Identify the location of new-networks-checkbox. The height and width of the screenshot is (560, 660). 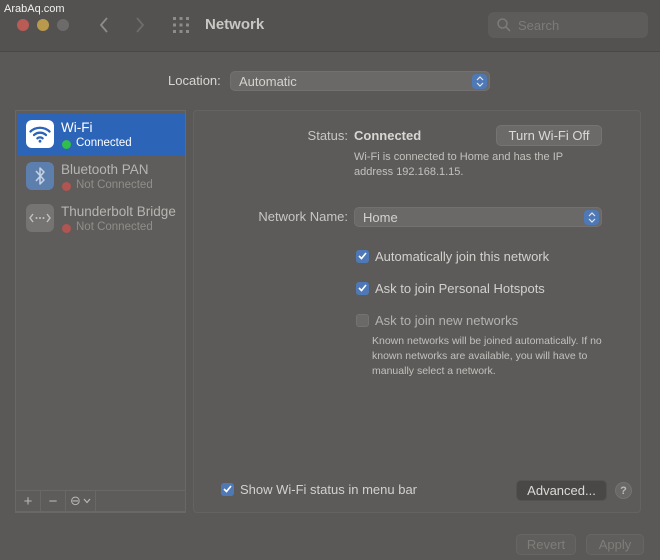
(362, 320).